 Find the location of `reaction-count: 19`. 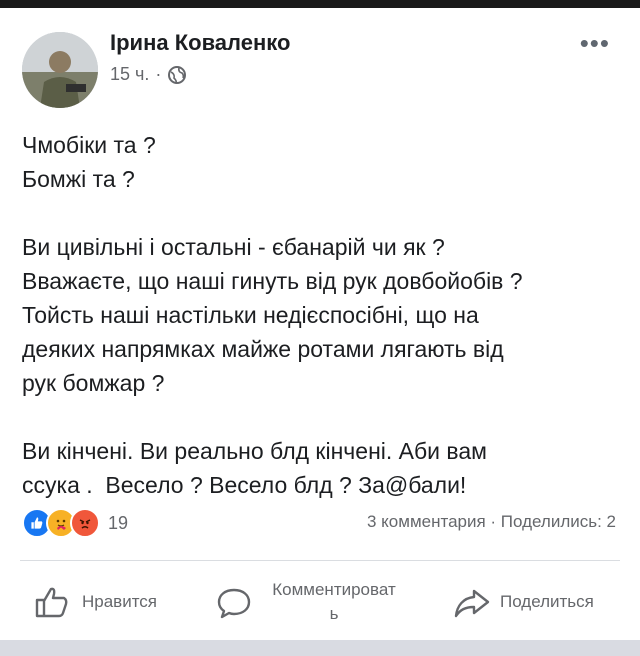

reaction-count: 19 is located at coordinates (118, 522).